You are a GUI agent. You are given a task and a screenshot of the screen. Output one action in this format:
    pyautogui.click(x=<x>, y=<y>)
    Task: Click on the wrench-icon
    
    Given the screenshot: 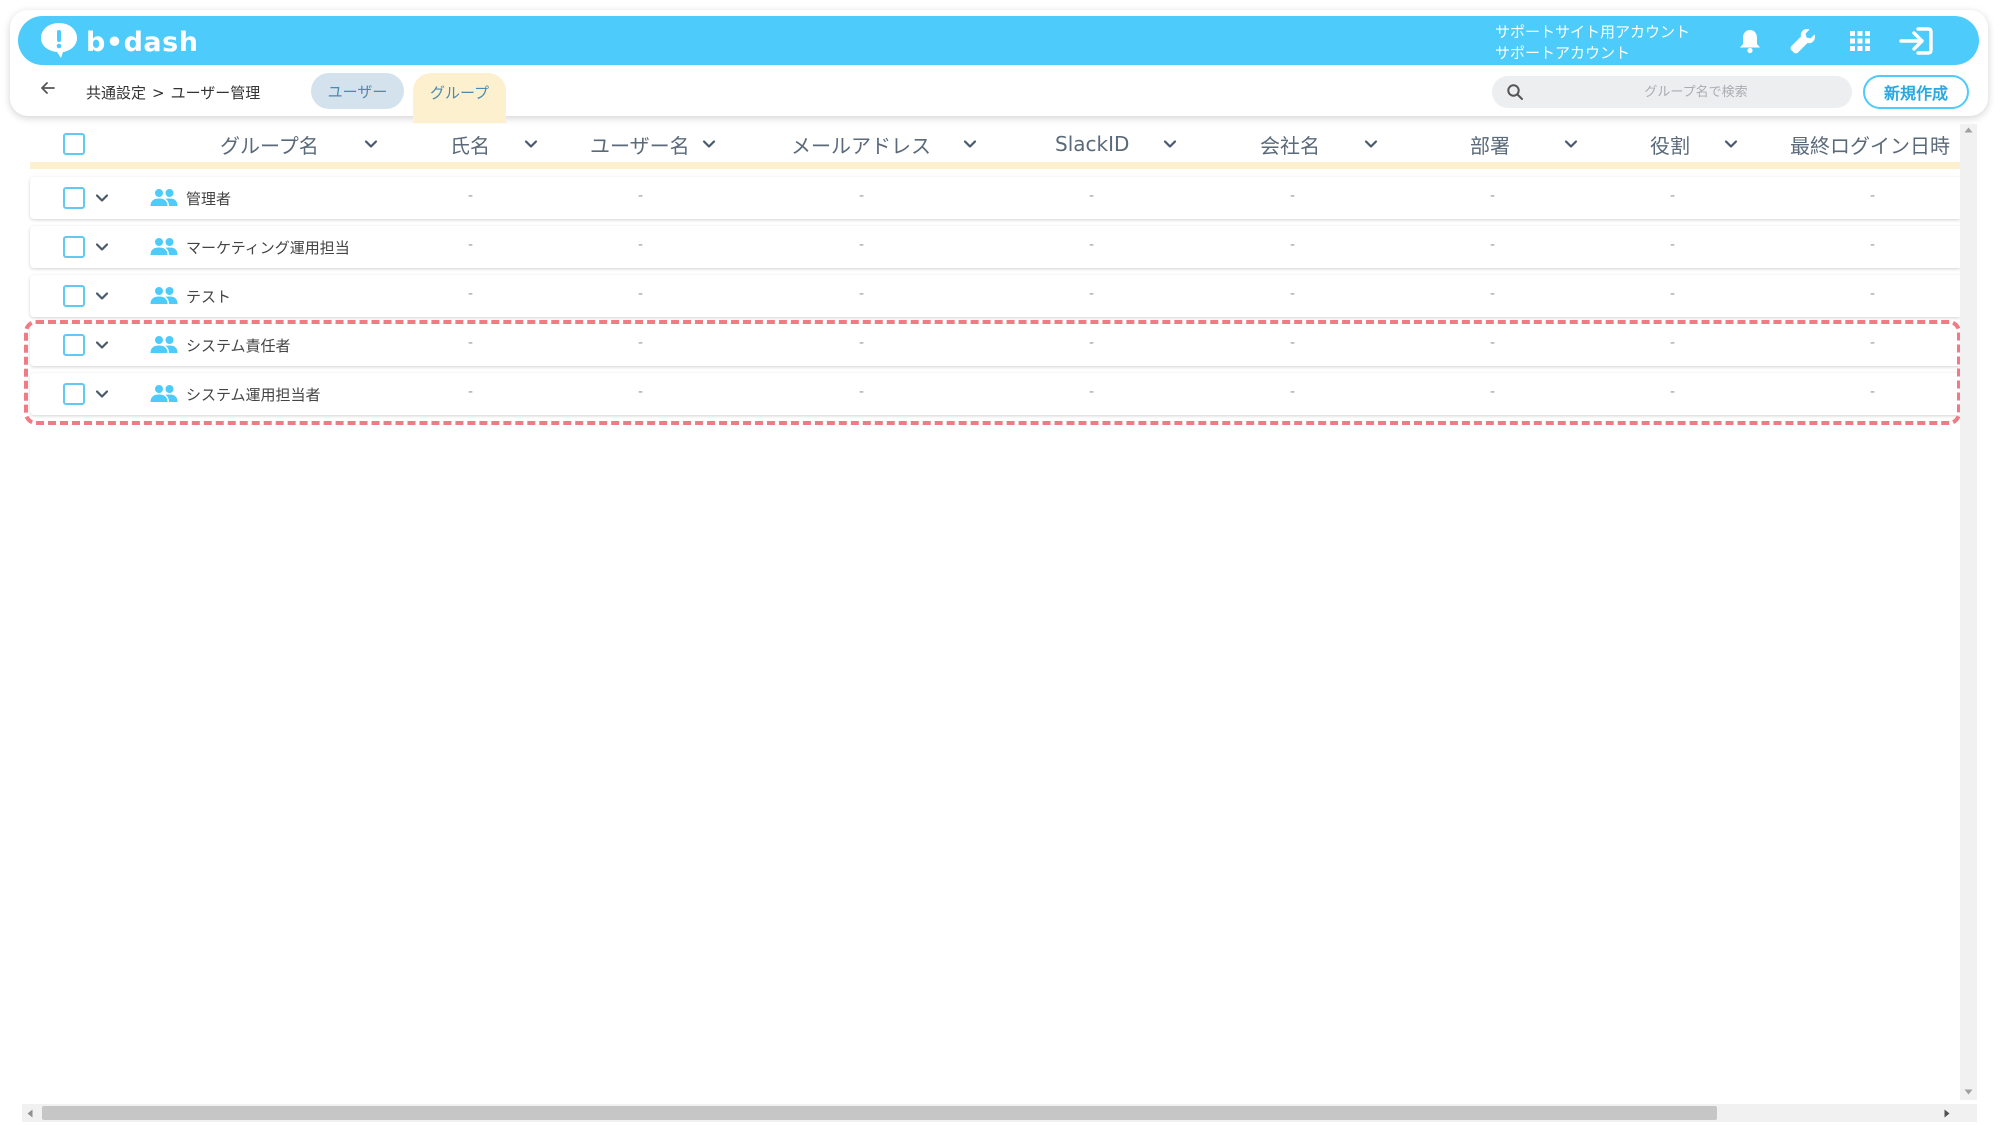 What is the action you would take?
    pyautogui.click(x=1803, y=41)
    